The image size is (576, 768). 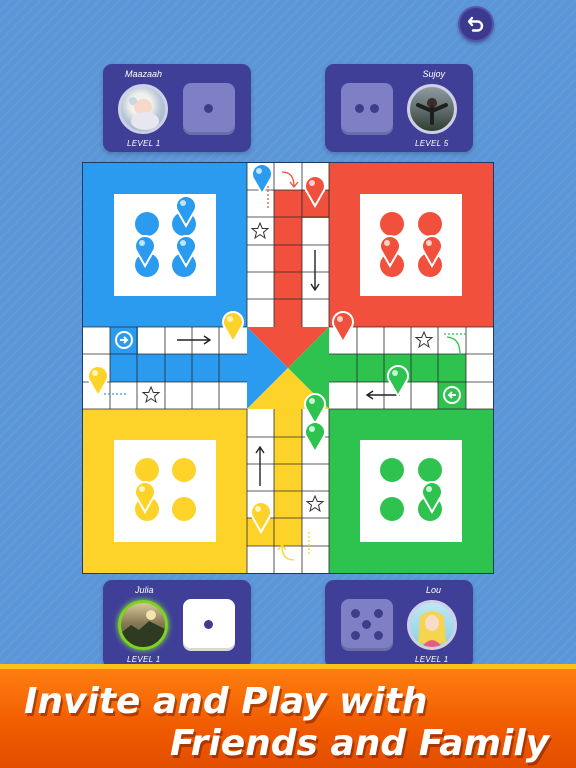 What do you see at coordinates (399, 624) in the screenshot?
I see `player-panel-bottom-right: Lou LEVEL 1` at bounding box center [399, 624].